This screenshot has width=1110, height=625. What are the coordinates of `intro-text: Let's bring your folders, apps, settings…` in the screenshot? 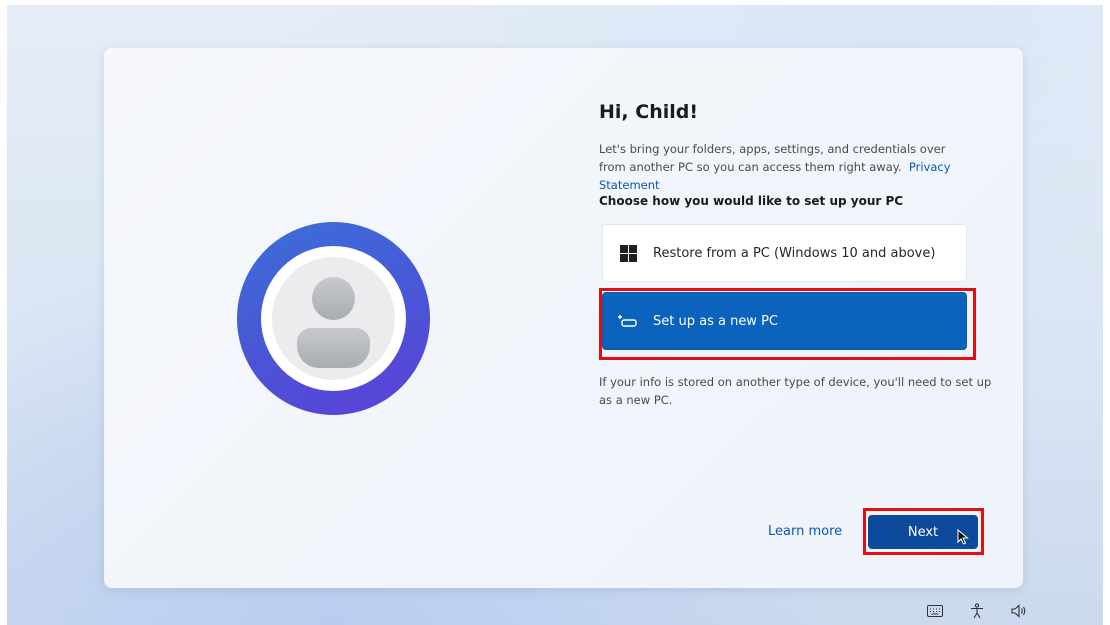 It's located at (784, 167).